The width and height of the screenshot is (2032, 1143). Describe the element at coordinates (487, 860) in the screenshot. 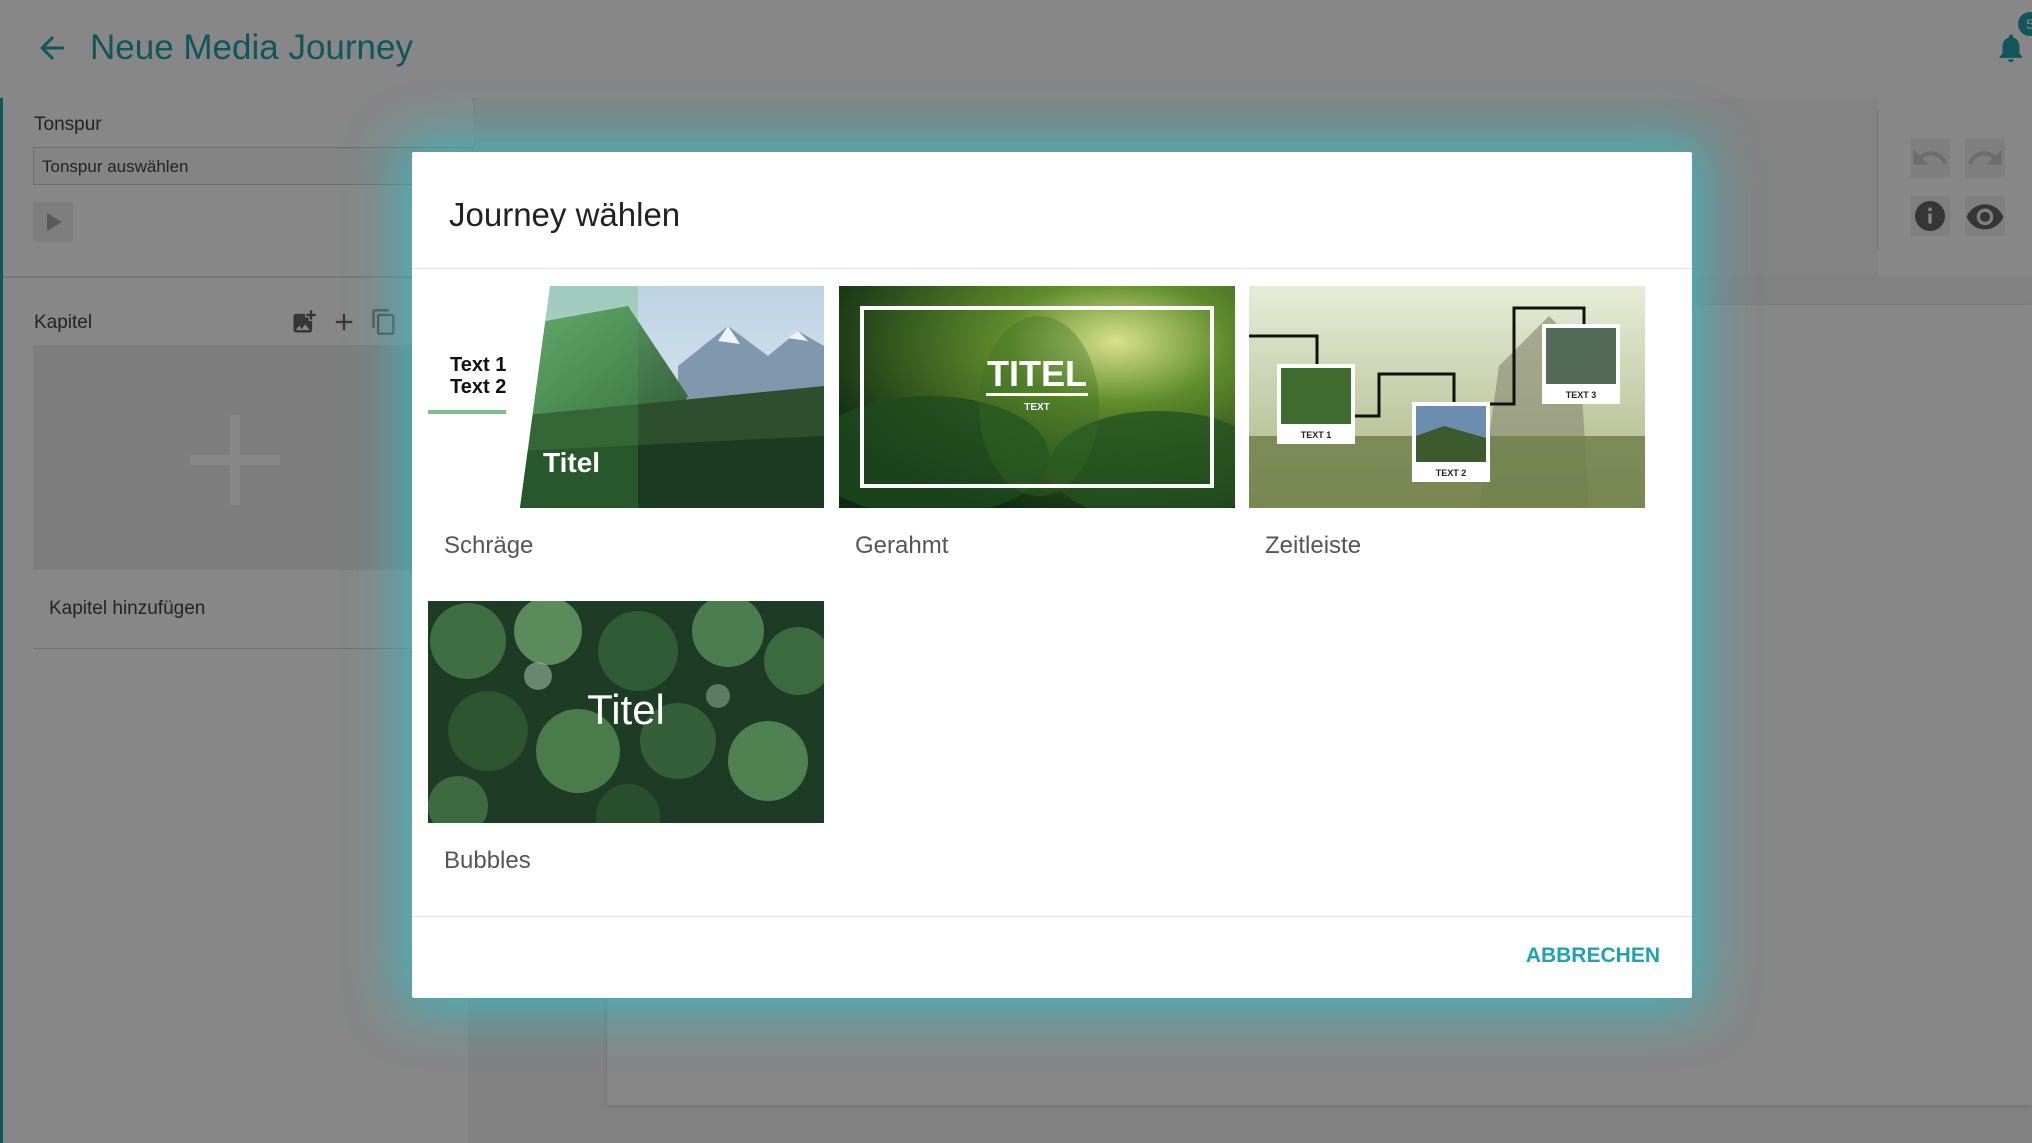

I see `option-label: Bubbles` at that location.